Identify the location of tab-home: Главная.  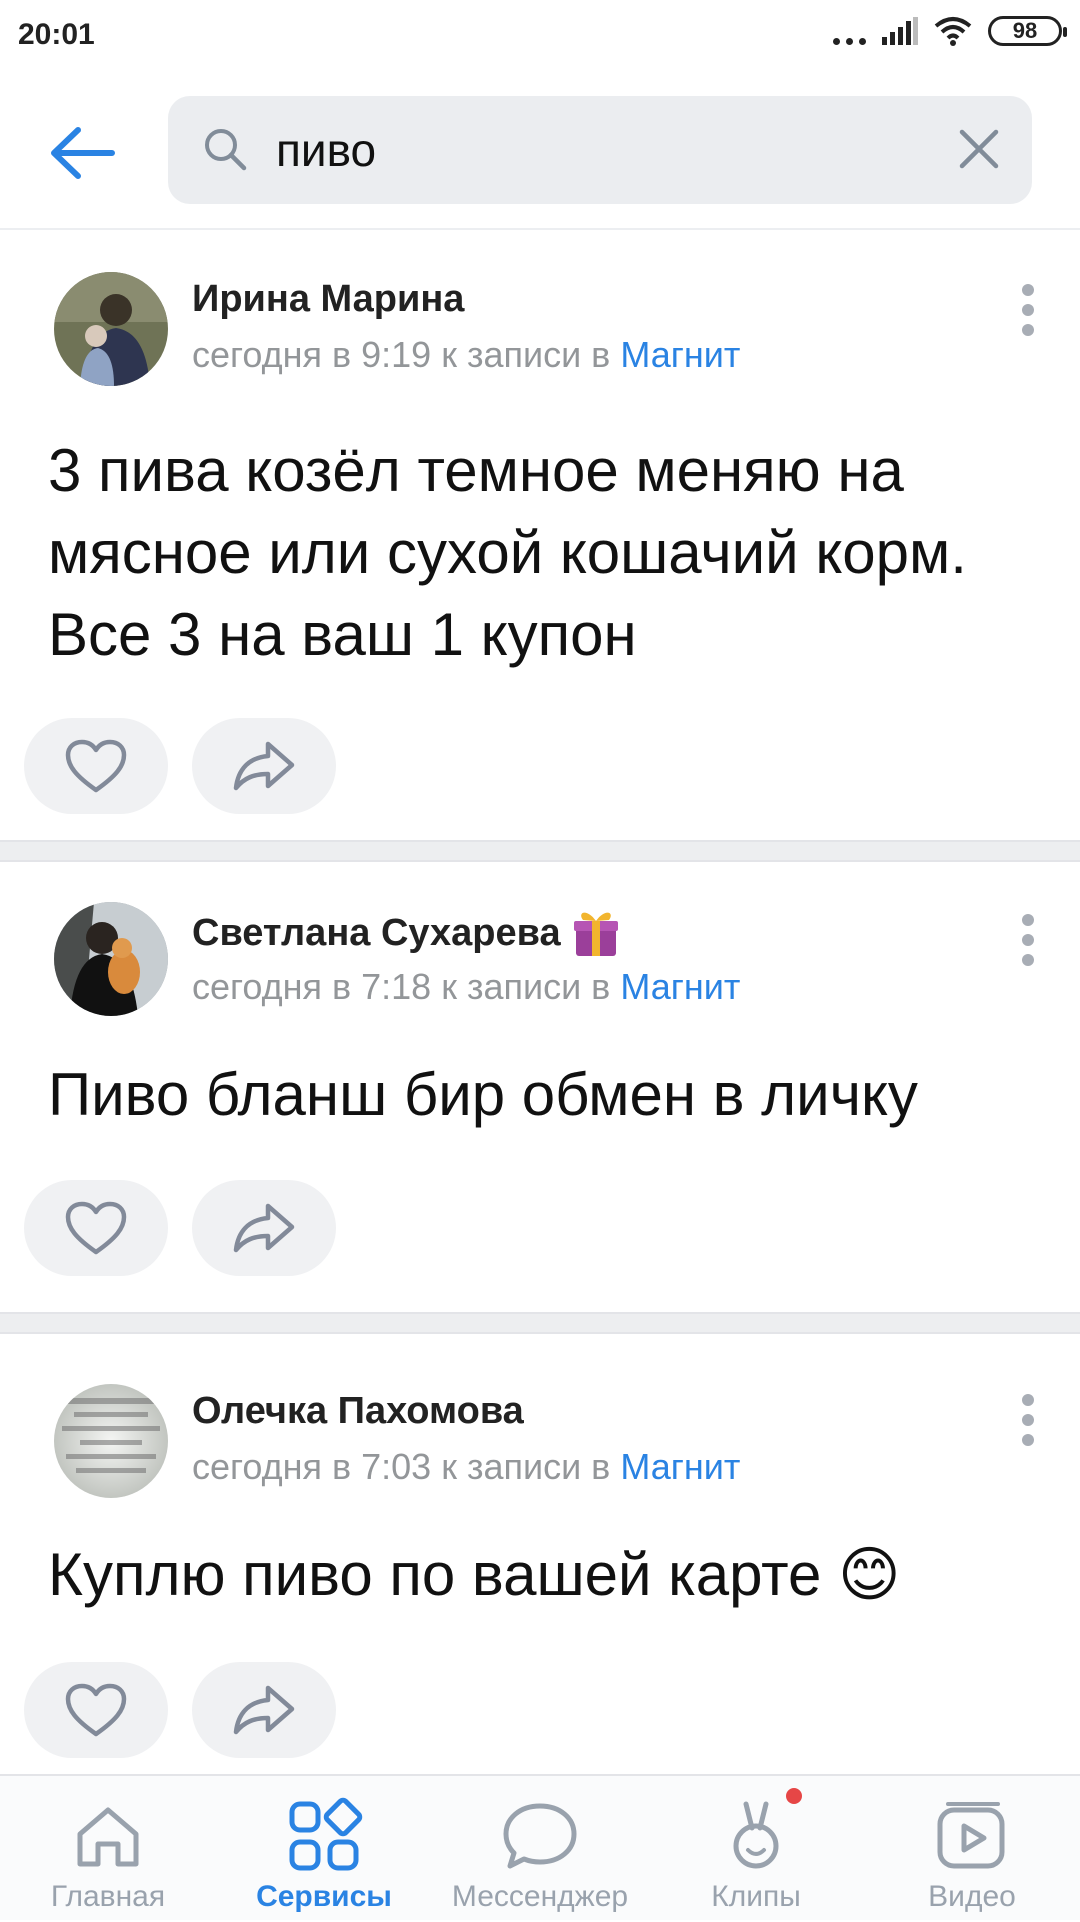
(108, 1849).